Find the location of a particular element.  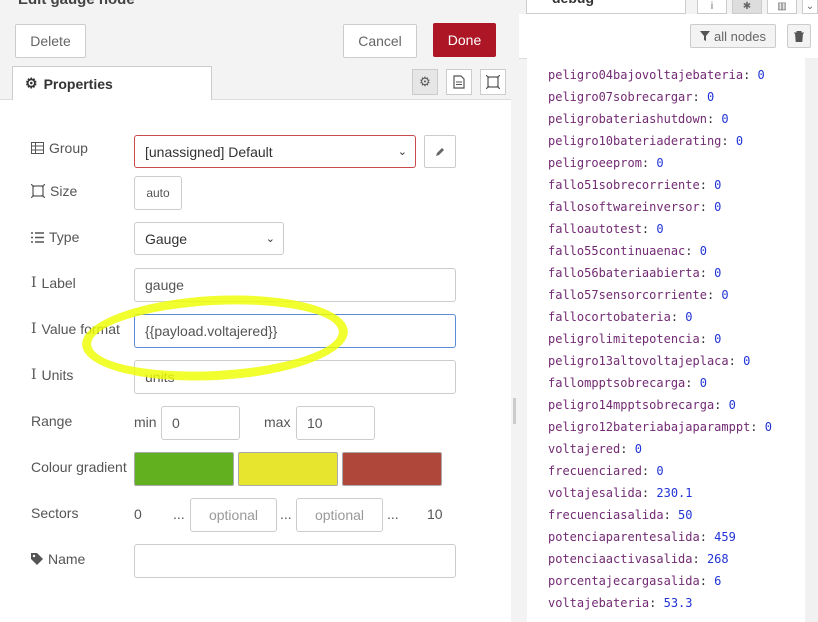

min-label: min is located at coordinates (145, 422).